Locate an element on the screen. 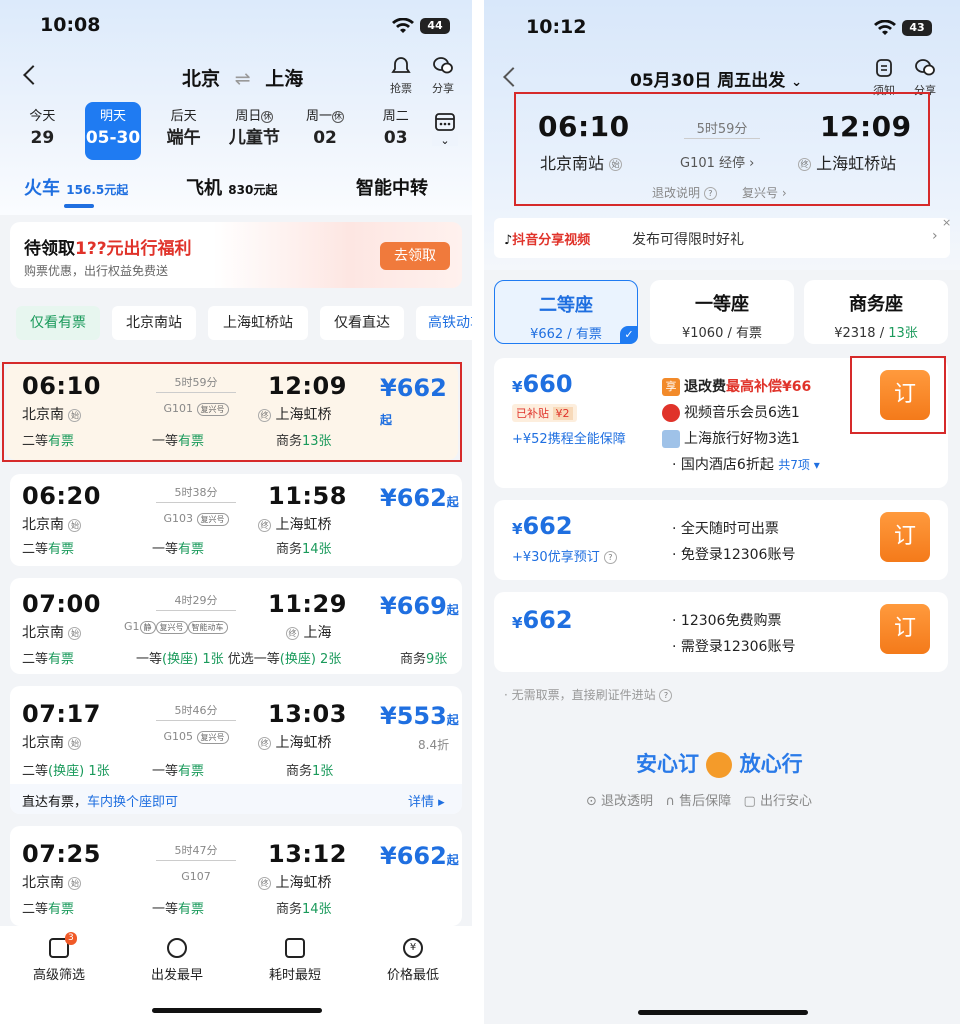 The height and width of the screenshot is (1024, 960). priority-addon: +¥30优享预订 ? is located at coordinates (564, 555).